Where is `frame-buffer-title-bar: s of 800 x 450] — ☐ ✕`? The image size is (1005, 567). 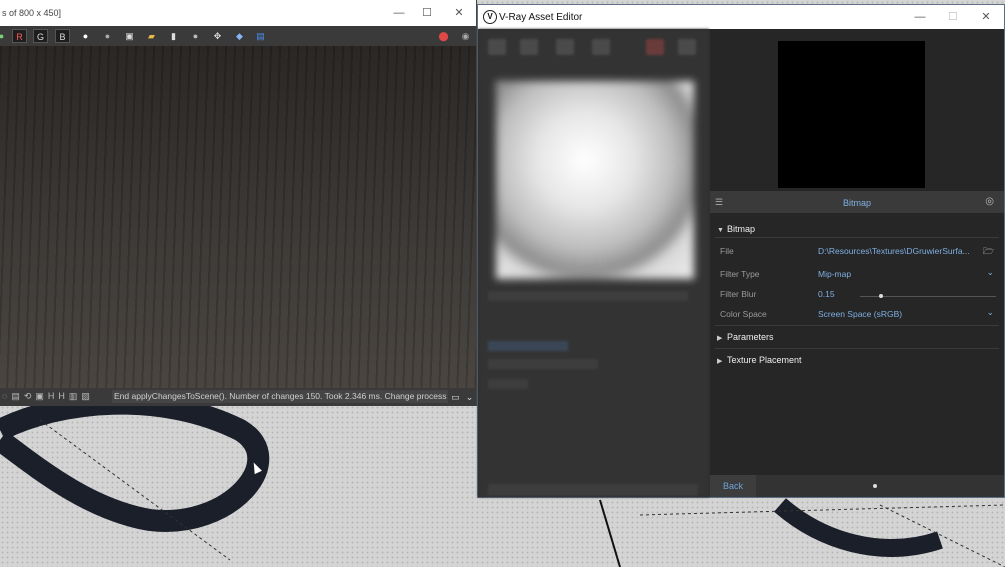
frame-buffer-title-bar: s of 800 x 450] — ☐ ✕ is located at coordinates (238, 13).